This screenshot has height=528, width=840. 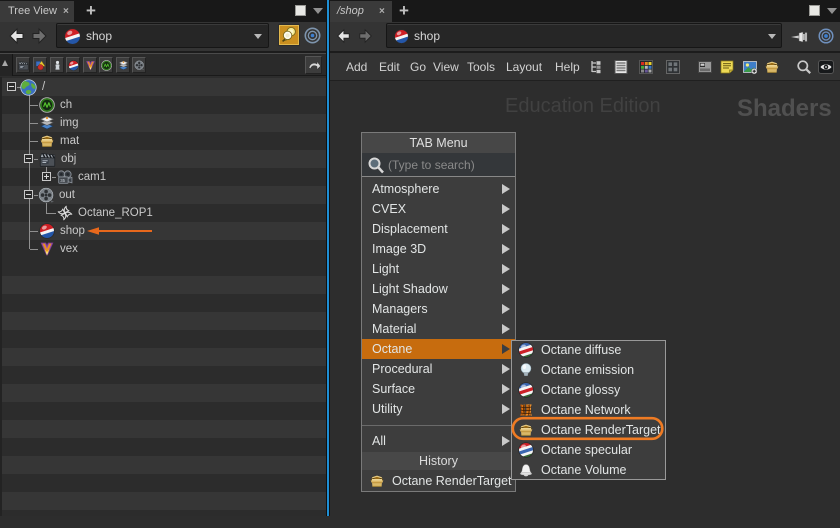 What do you see at coordinates (62, 180) in the screenshot?
I see `svg-text: 35` at bounding box center [62, 180].